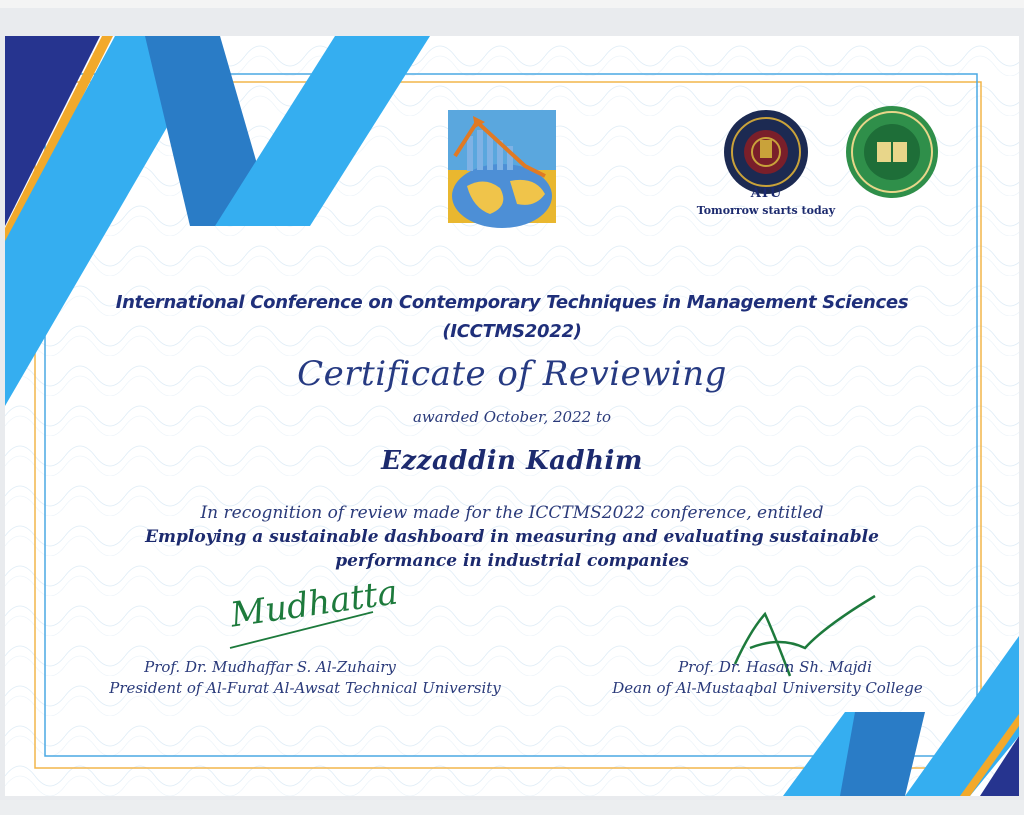 Image resolution: width=1024 pixels, height=815 pixels. I want to click on atu-seal-logo, so click(766, 152).